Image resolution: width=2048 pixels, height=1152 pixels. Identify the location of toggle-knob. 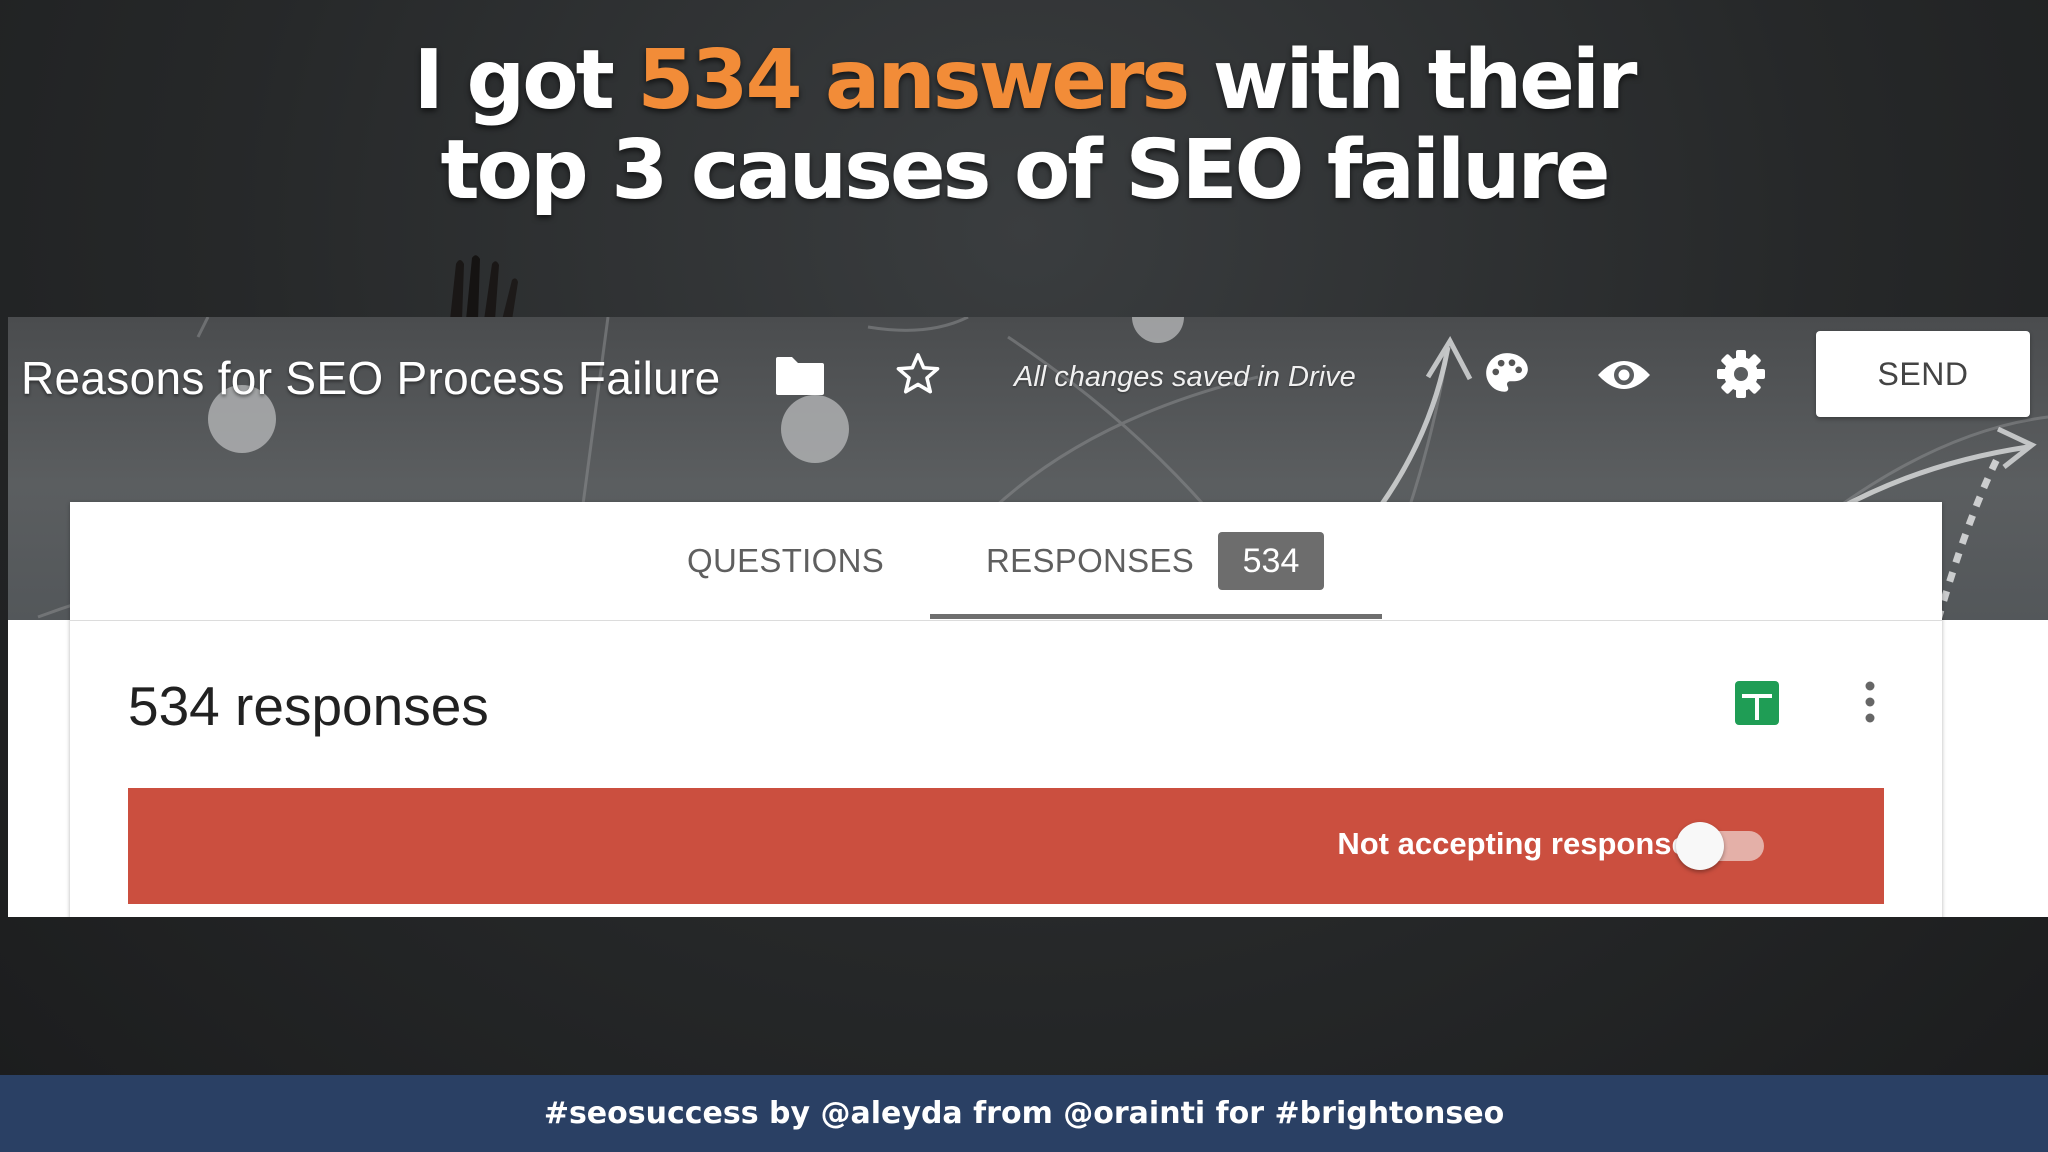
(1700, 846).